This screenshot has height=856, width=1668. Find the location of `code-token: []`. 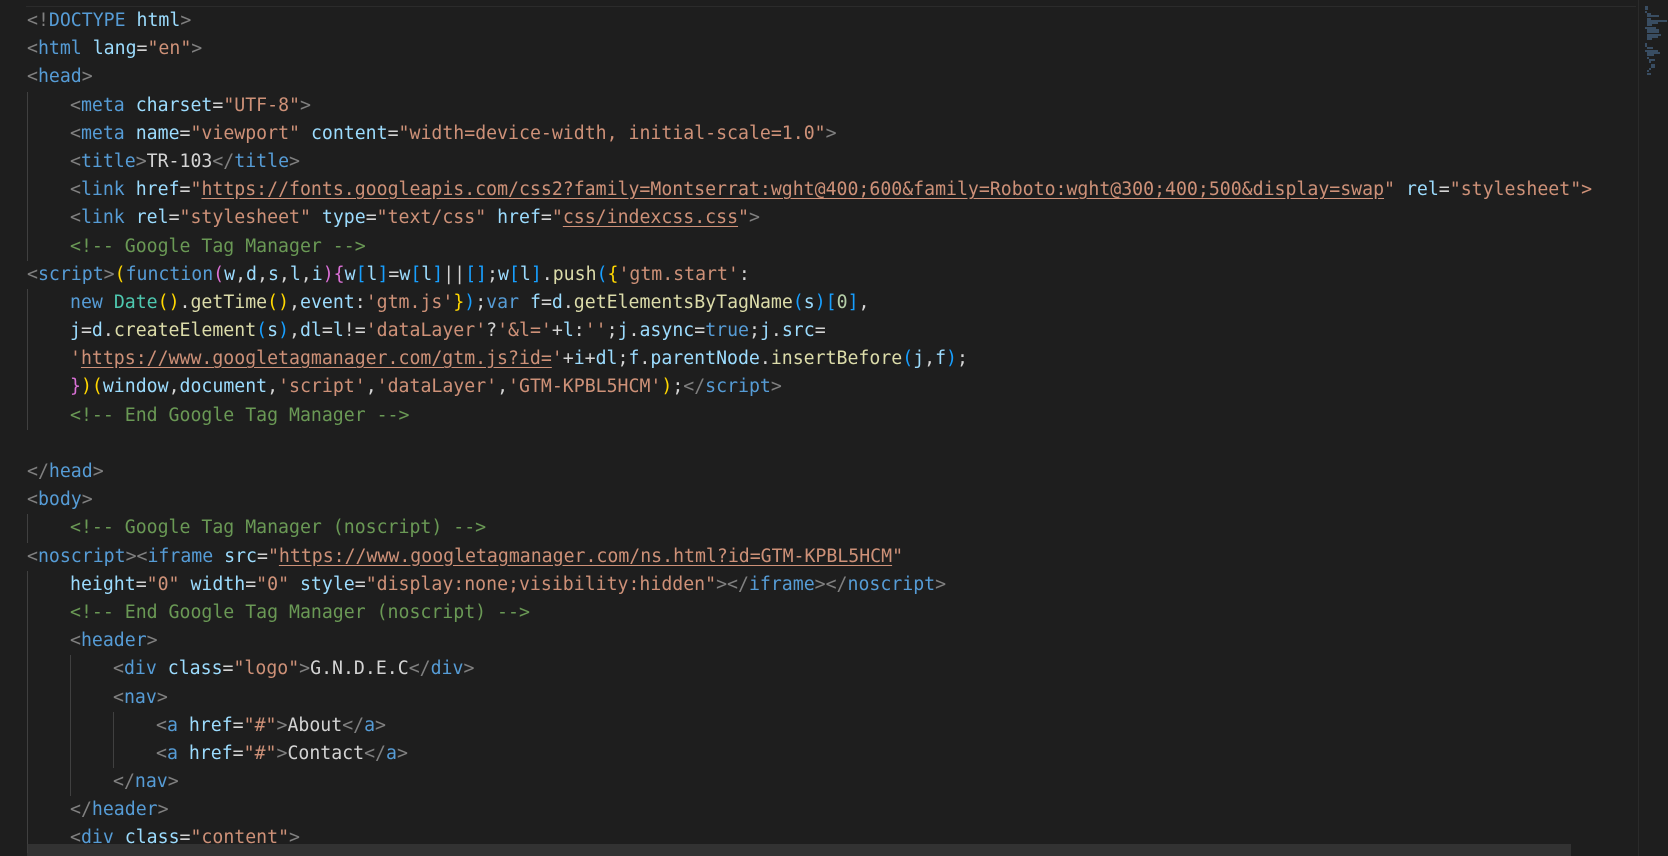

code-token: [] is located at coordinates (476, 274).